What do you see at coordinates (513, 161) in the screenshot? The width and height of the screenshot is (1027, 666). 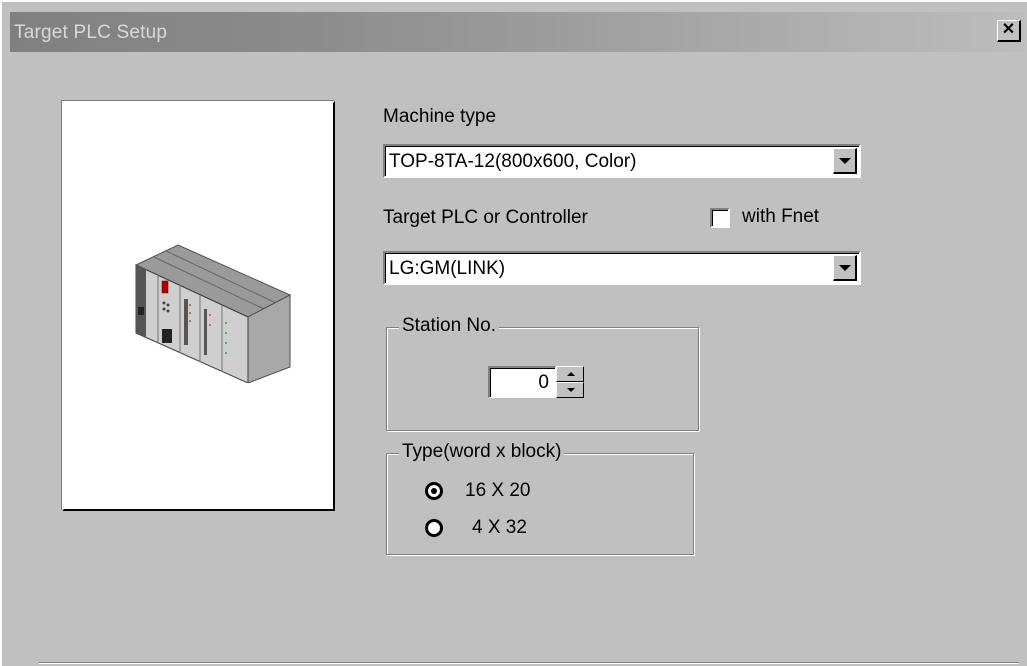 I see `machine-type-value: TOP-8TA-12(800x600, Color)` at bounding box center [513, 161].